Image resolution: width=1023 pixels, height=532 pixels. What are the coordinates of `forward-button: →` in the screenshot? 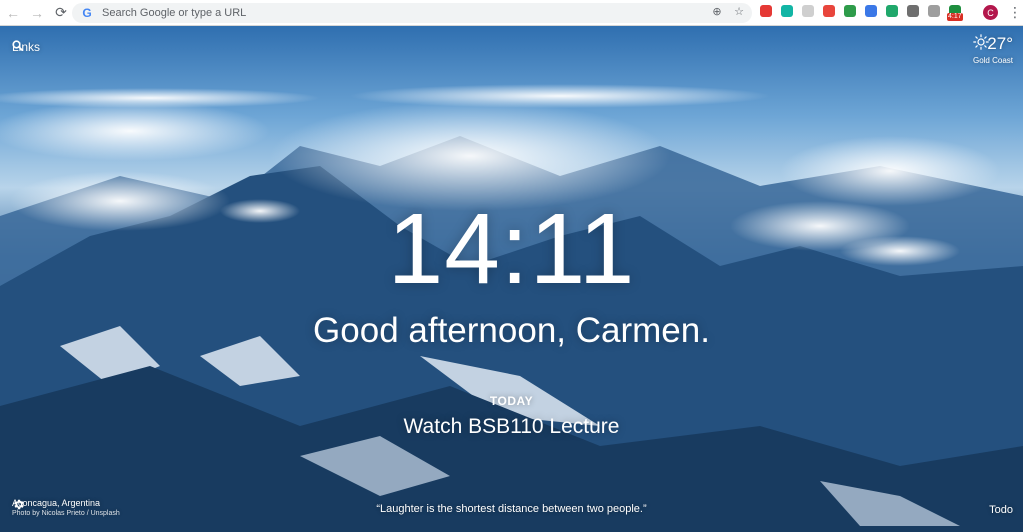 It's located at (37, 13).